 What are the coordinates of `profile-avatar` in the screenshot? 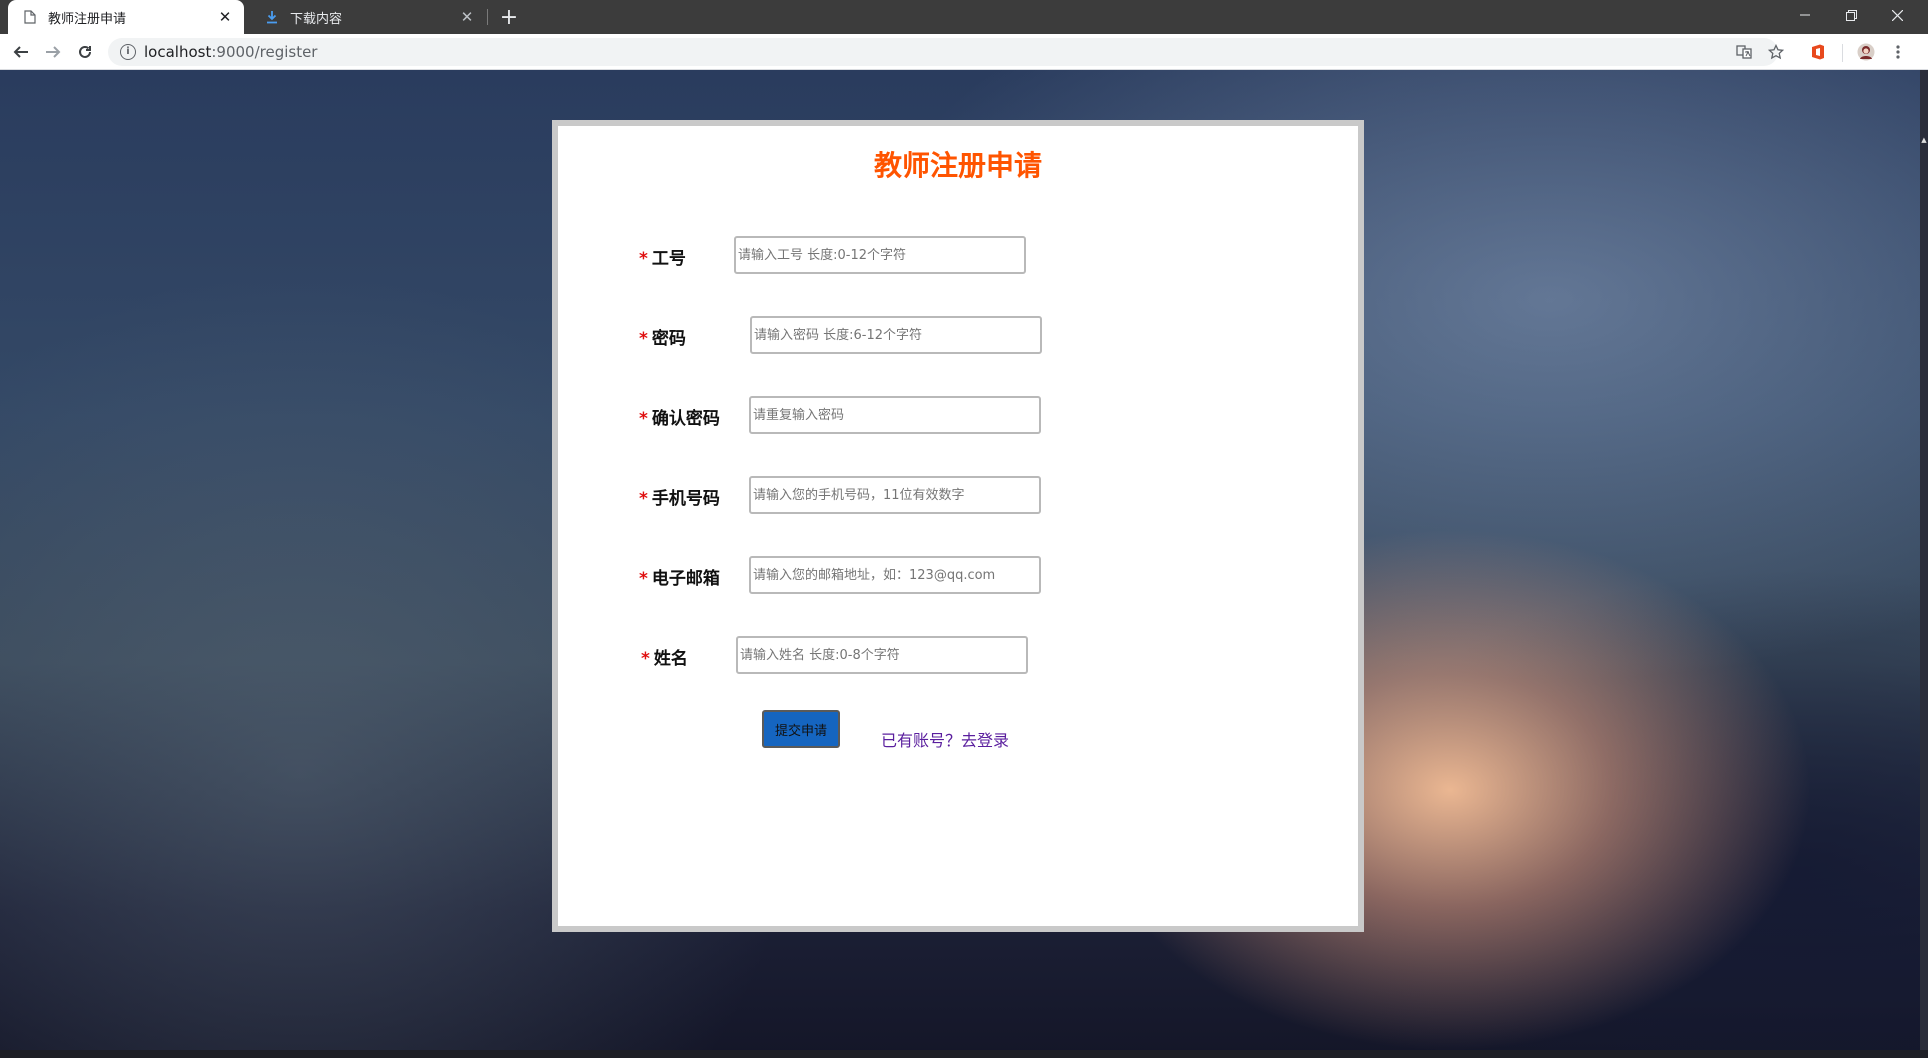 It's located at (1866, 52).